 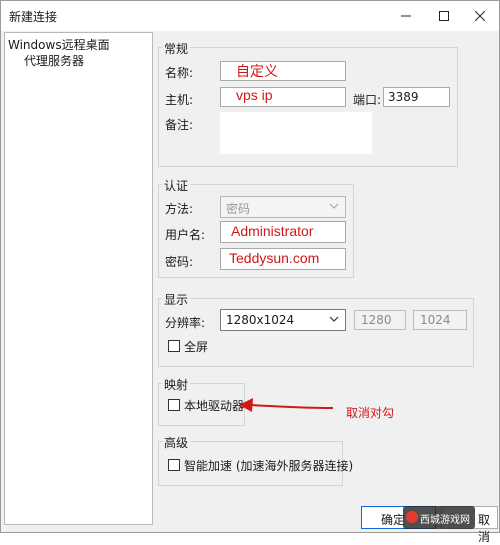 I want to click on fullscreen-checkbox, so click(x=174, y=346).